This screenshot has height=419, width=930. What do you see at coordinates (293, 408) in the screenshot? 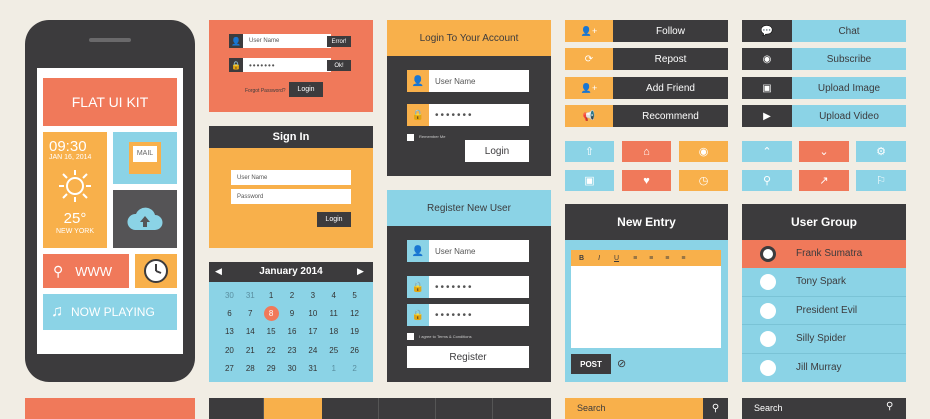
I see `bottom-tab-active` at bounding box center [293, 408].